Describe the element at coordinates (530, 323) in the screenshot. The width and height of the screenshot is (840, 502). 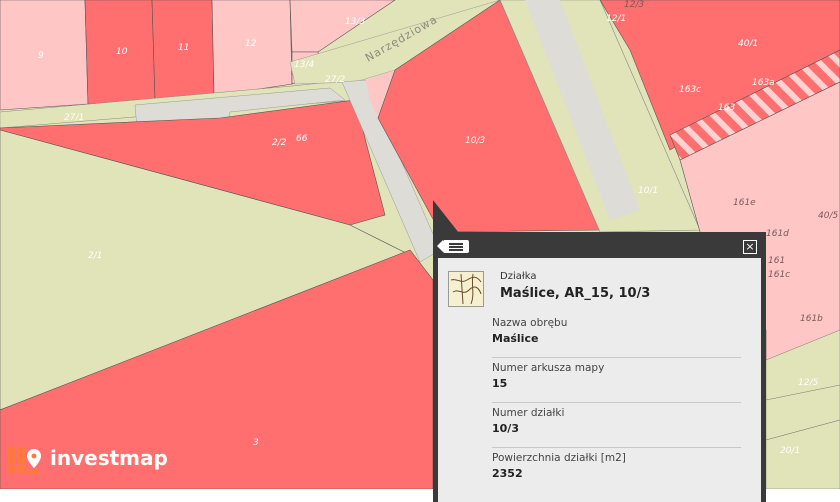
I see `field-label: Nazwa obrębu` at that location.